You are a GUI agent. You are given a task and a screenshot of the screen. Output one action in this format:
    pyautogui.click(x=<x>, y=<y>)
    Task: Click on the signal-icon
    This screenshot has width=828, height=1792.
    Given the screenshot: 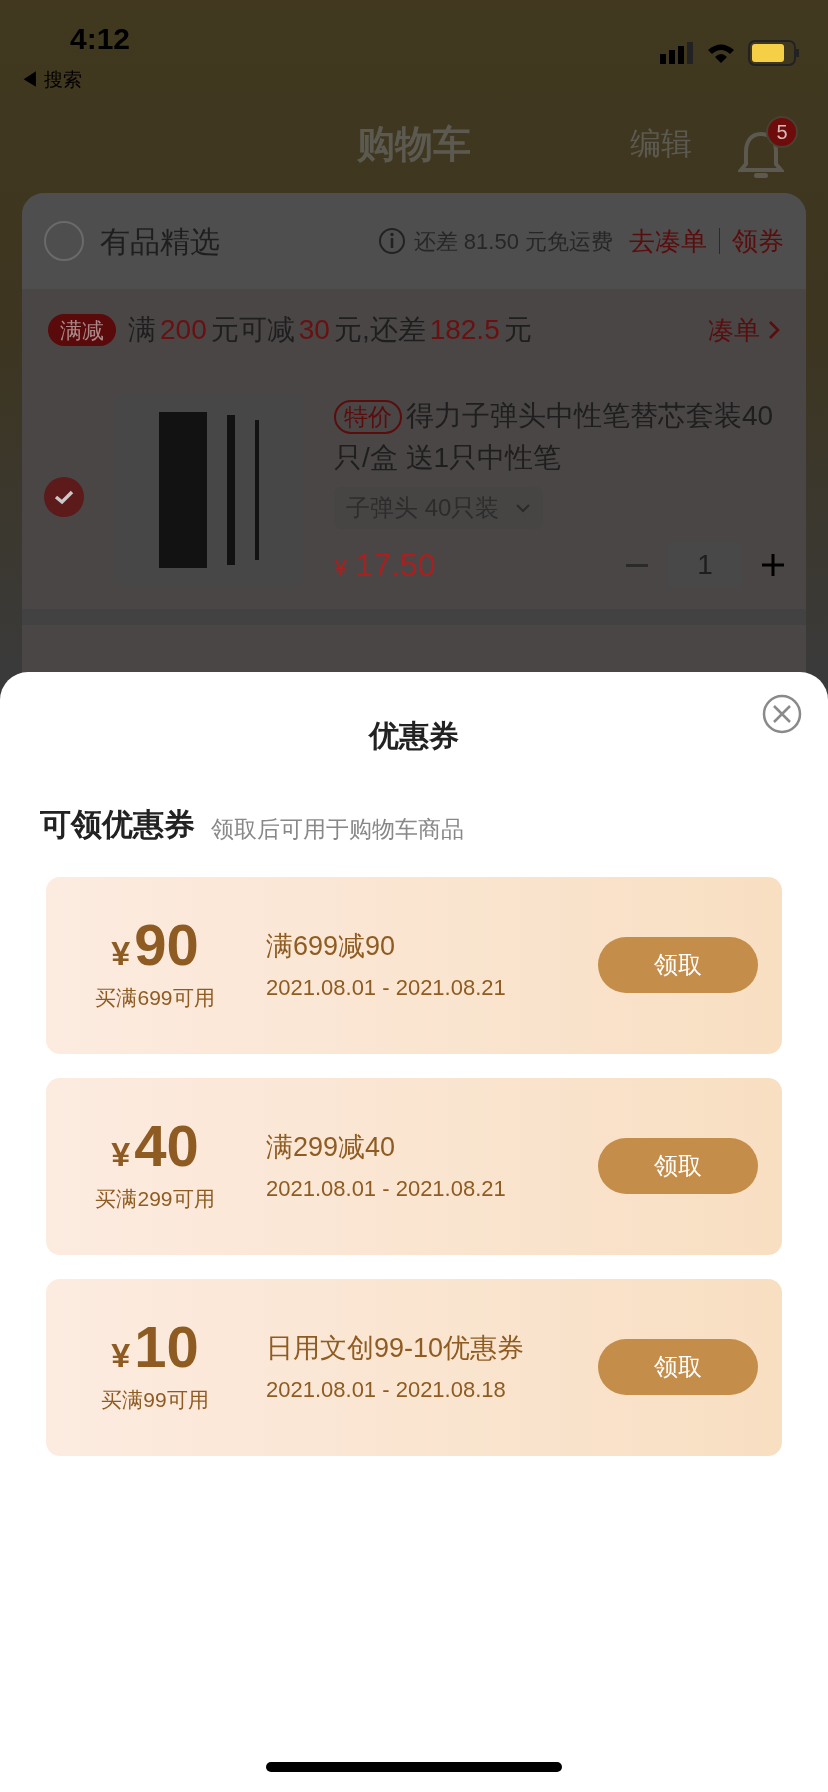 What is the action you would take?
    pyautogui.click(x=677, y=53)
    